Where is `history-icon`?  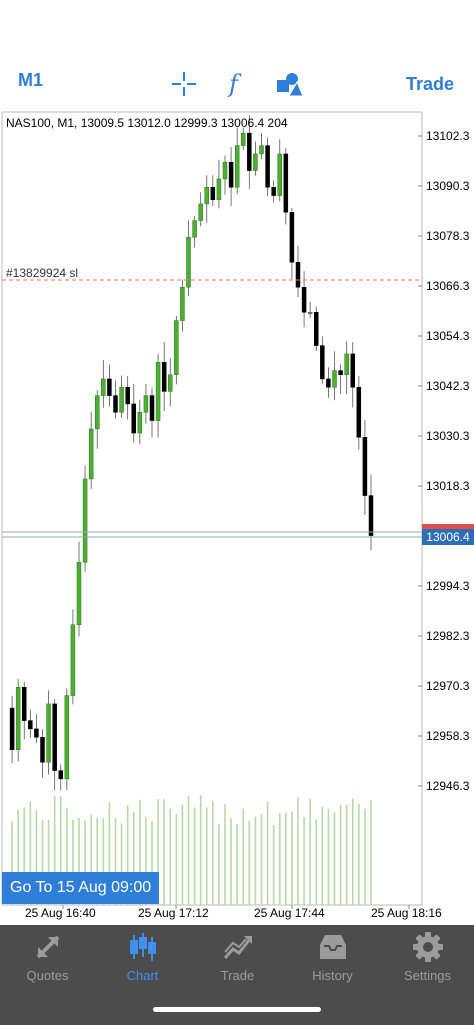
history-icon is located at coordinates (333, 947).